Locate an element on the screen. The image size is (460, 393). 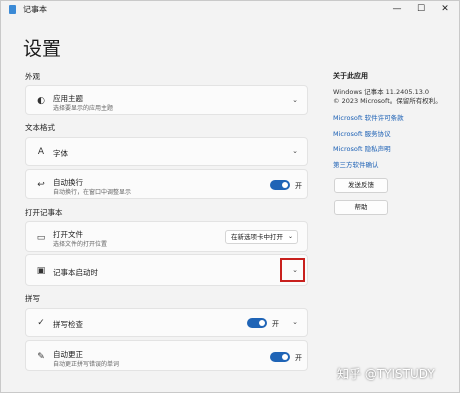
section-spelling: 拼写 is located at coordinates (32, 298).